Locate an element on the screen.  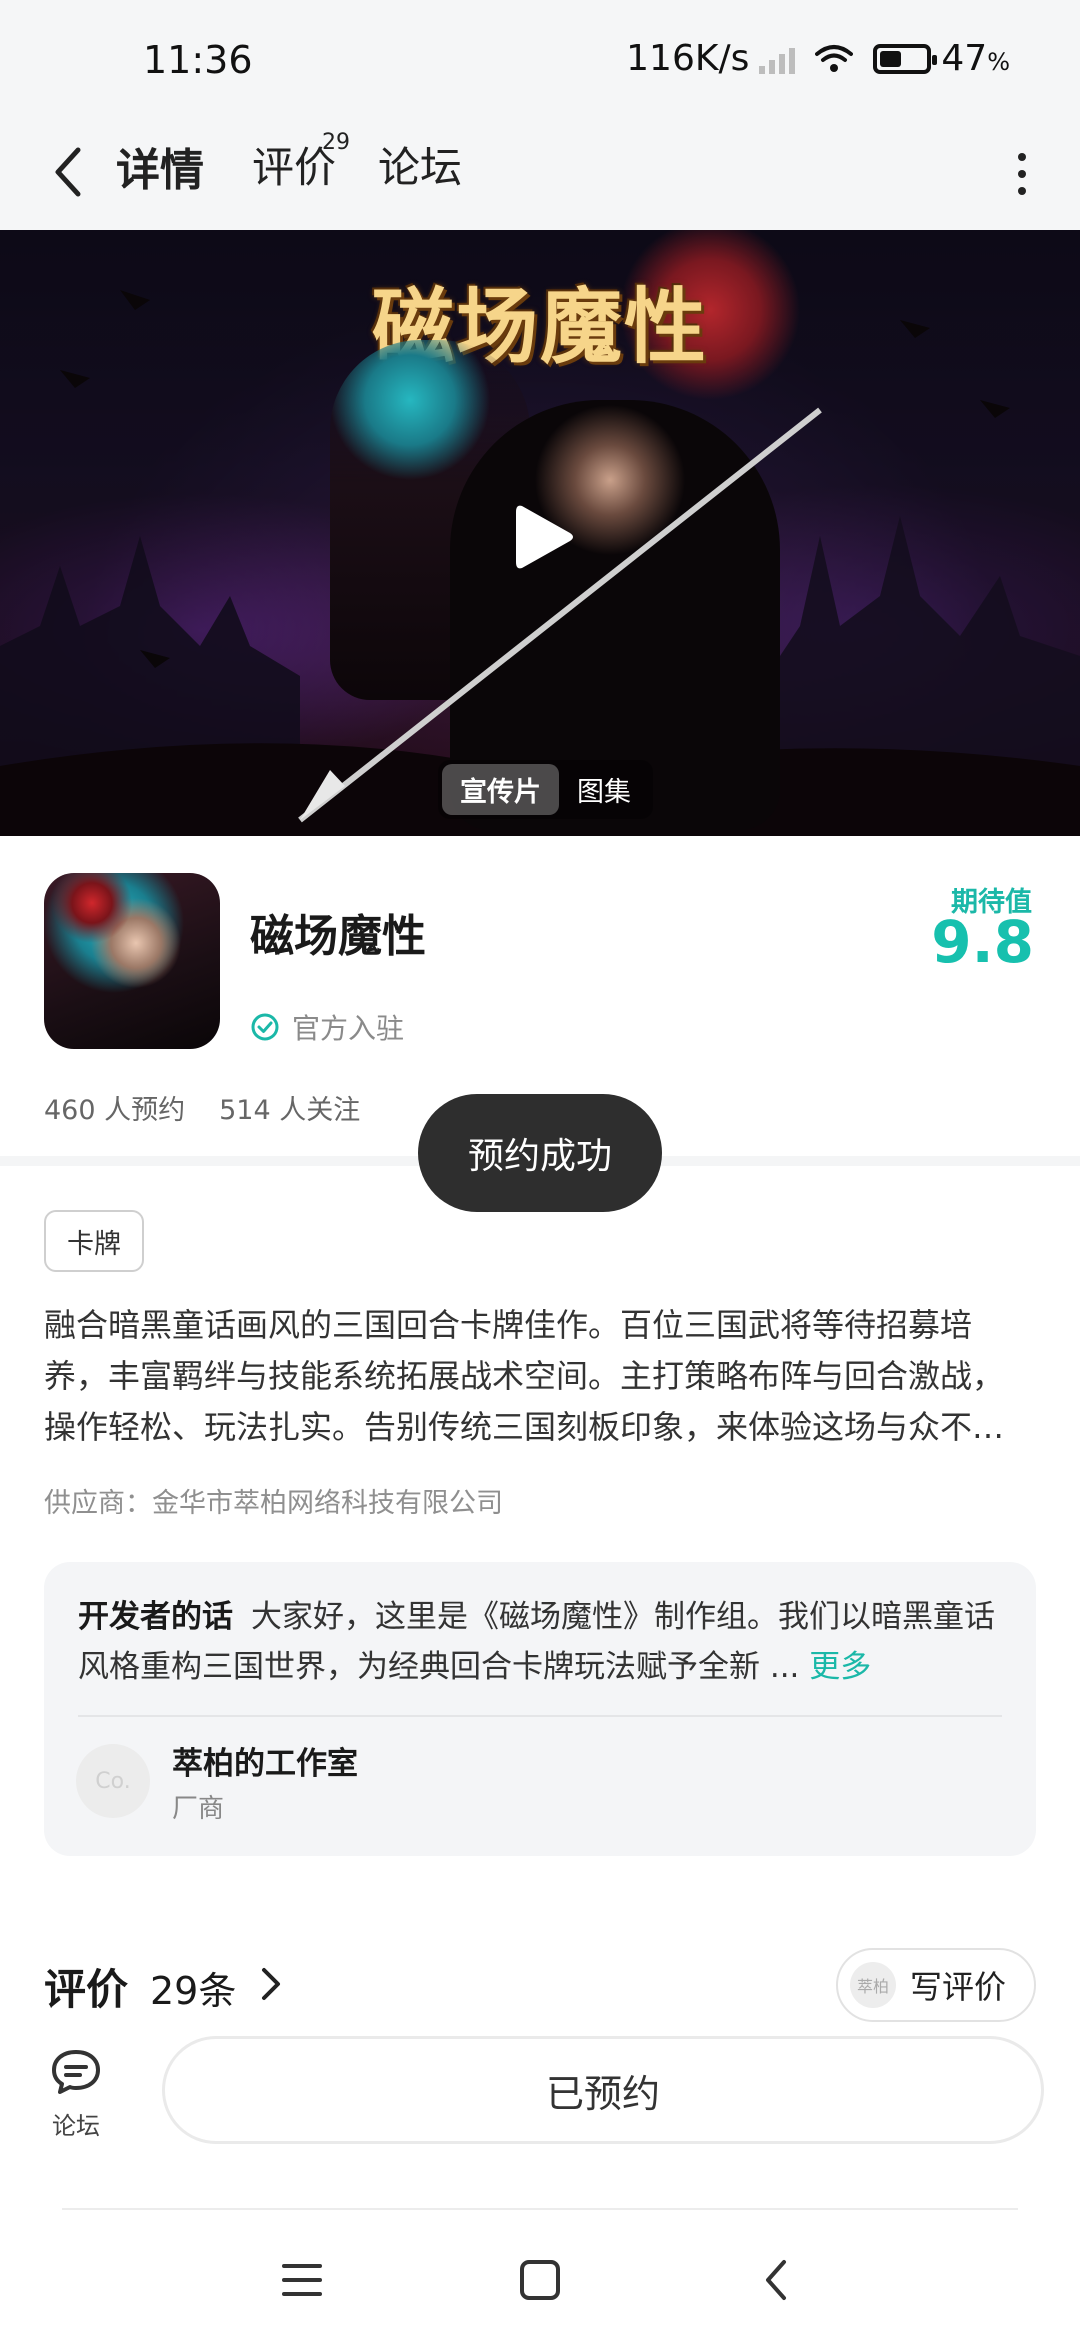
developer-name: 萃柏的工作室 is located at coordinates (265, 1760).